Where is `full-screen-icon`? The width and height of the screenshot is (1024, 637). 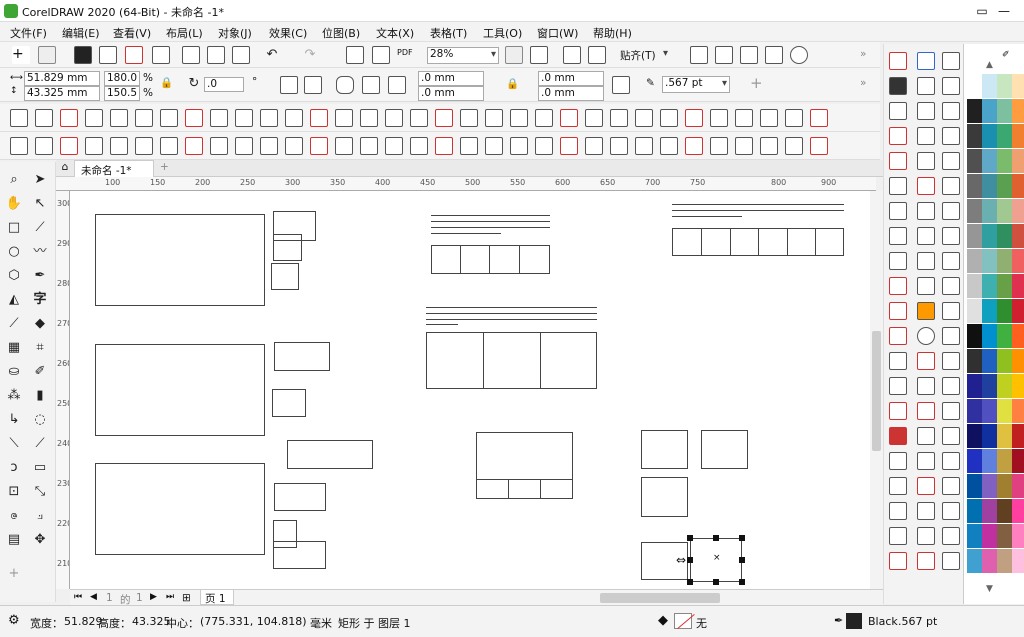
full-screen-icon is located at coordinates (514, 55).